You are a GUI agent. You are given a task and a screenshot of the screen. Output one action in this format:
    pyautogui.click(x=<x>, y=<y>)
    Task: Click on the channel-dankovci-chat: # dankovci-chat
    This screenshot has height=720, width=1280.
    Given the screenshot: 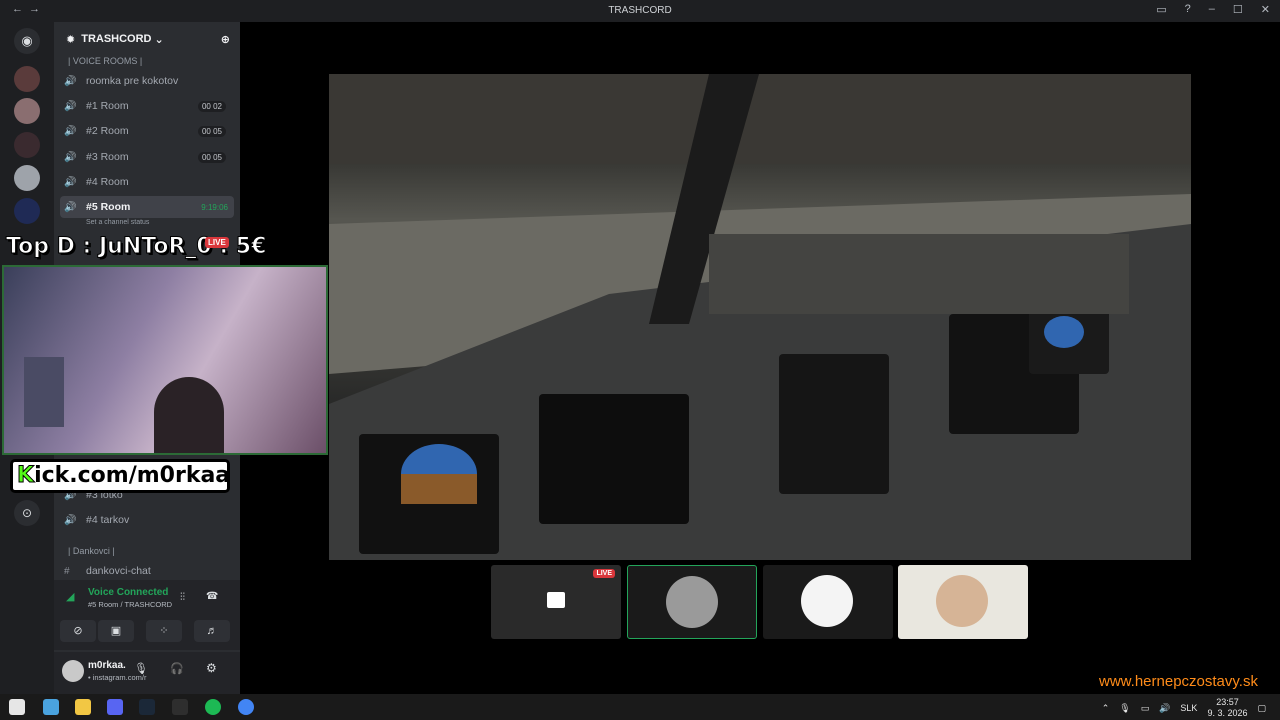 What is the action you would take?
    pyautogui.click(x=147, y=571)
    